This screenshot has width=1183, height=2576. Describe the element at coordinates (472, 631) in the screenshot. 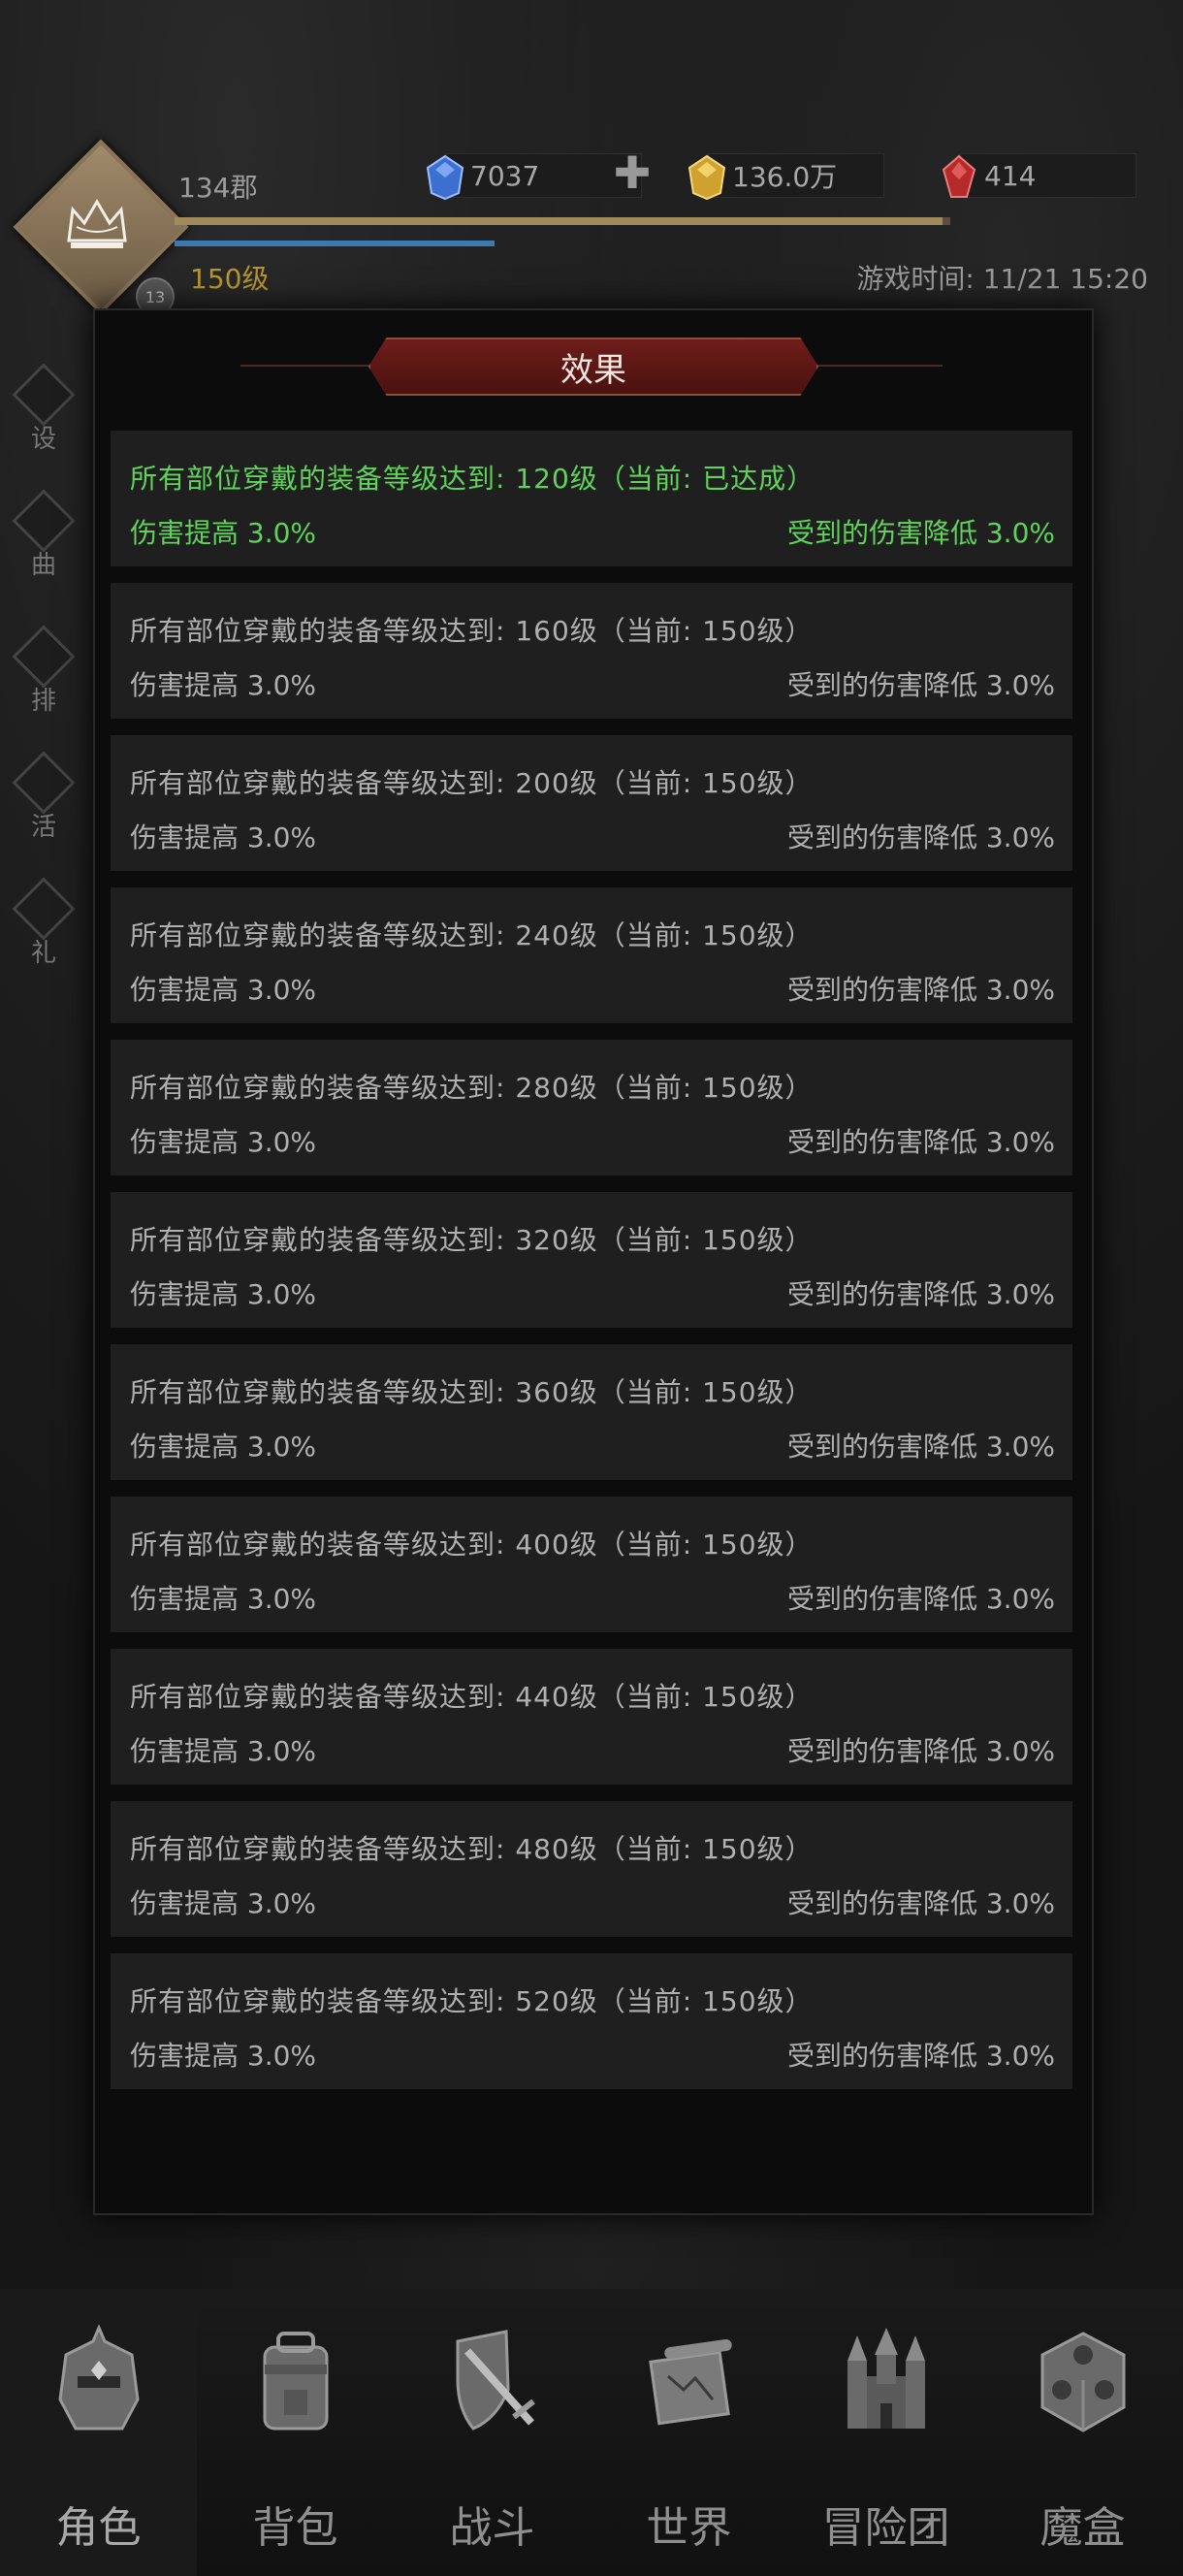

I see `effect-condition: 所有部位穿戴的装备等级达到: 160级（当前: 150级）` at that location.